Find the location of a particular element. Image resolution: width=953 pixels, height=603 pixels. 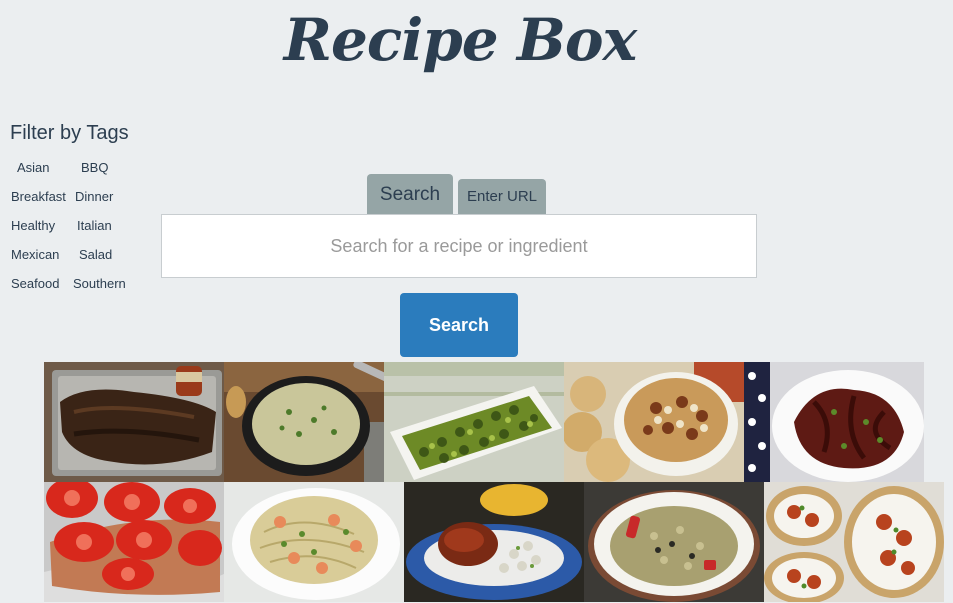

tag-dinner: Dinner is located at coordinates (94, 196).